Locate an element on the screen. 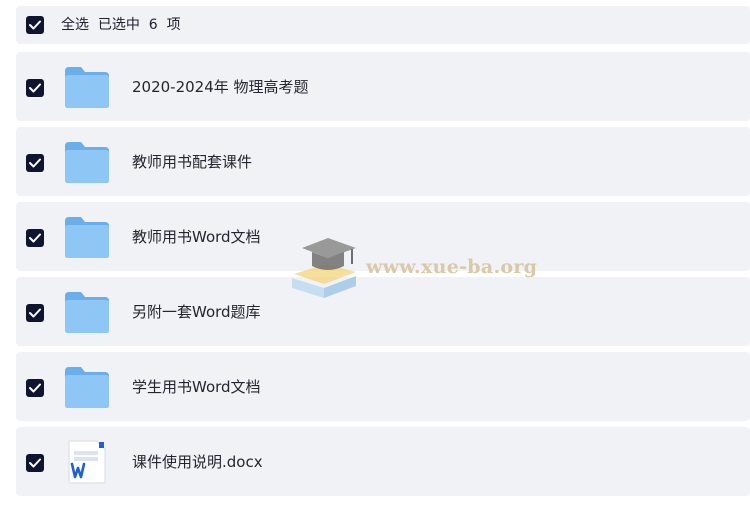 This screenshot has width=750, height=505. select-all-checkbox is located at coordinates (35, 25).